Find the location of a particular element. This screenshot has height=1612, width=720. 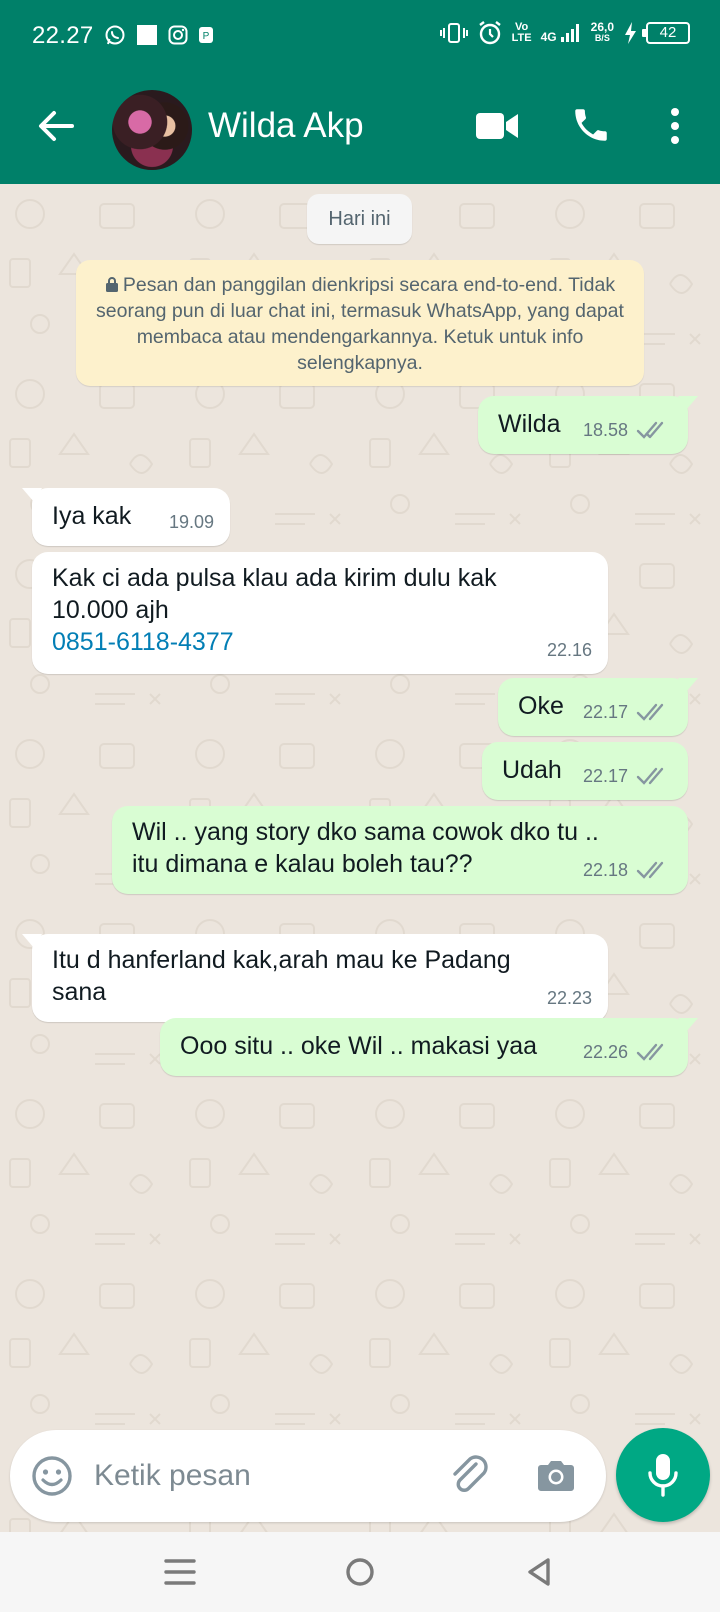

microphone-icon is located at coordinates (663, 1475).